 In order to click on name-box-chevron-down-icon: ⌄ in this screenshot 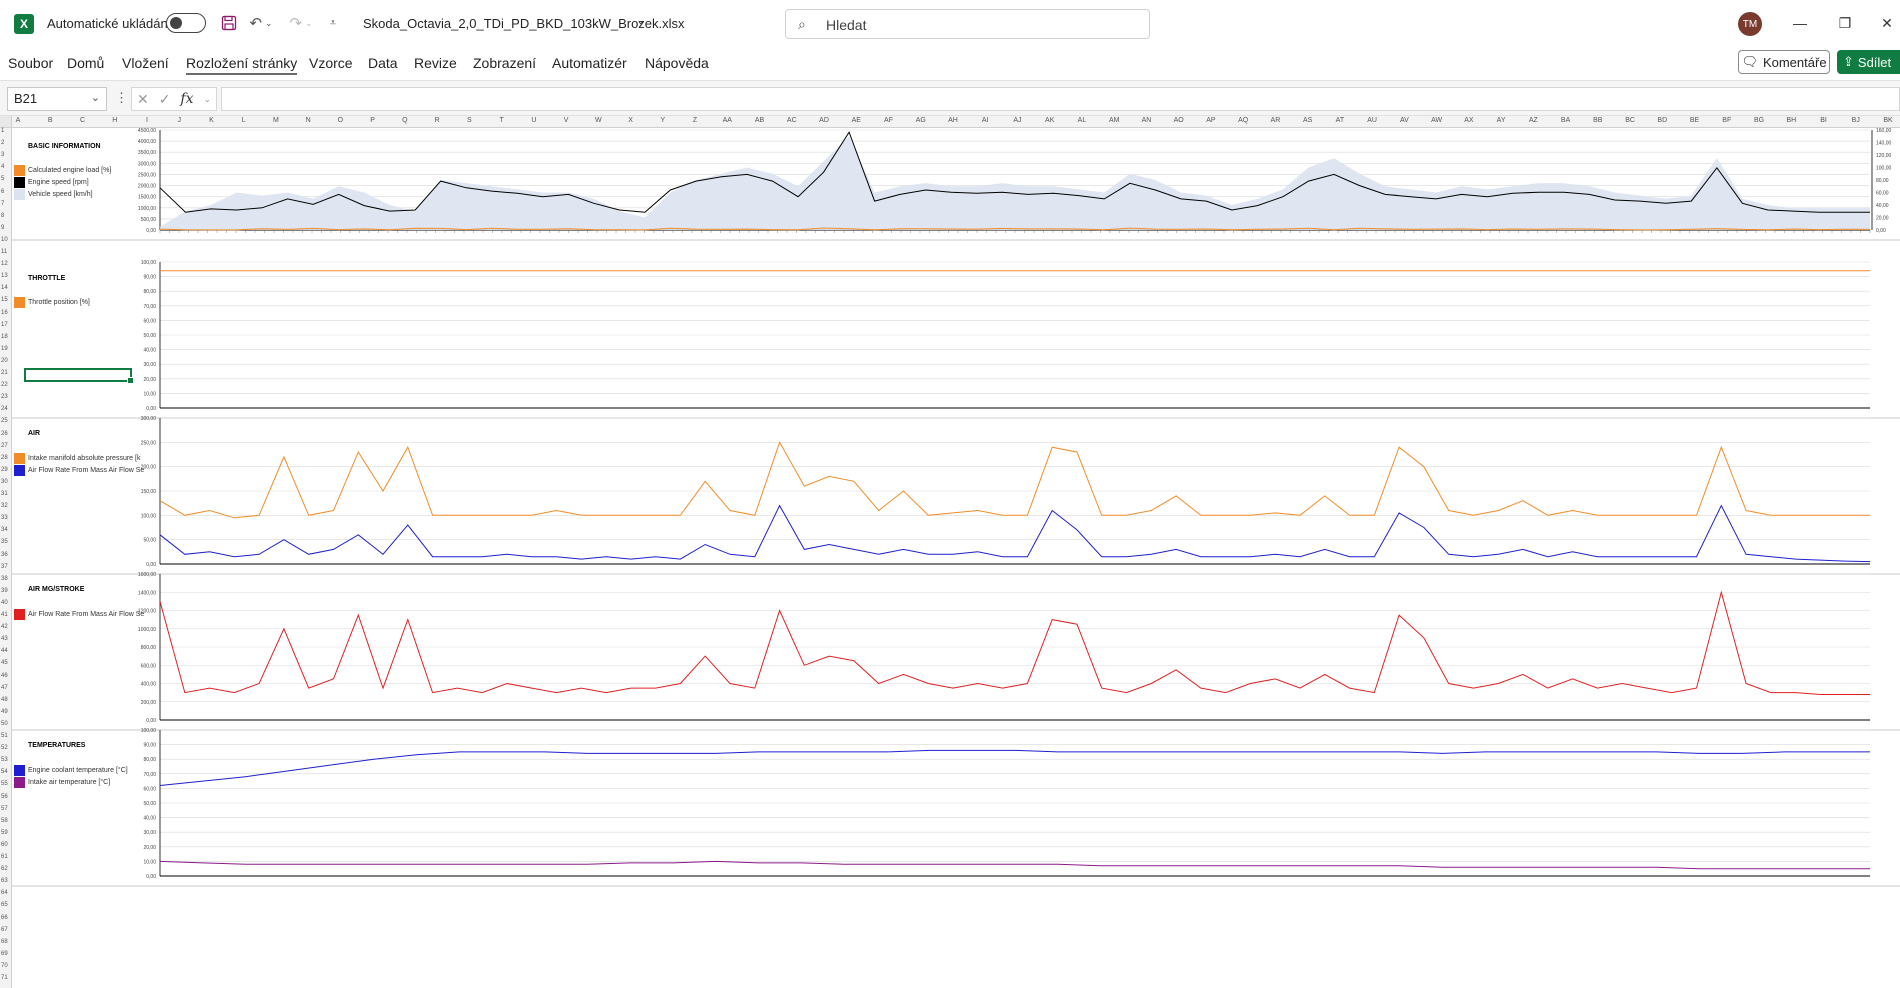, I will do `click(95, 97)`.